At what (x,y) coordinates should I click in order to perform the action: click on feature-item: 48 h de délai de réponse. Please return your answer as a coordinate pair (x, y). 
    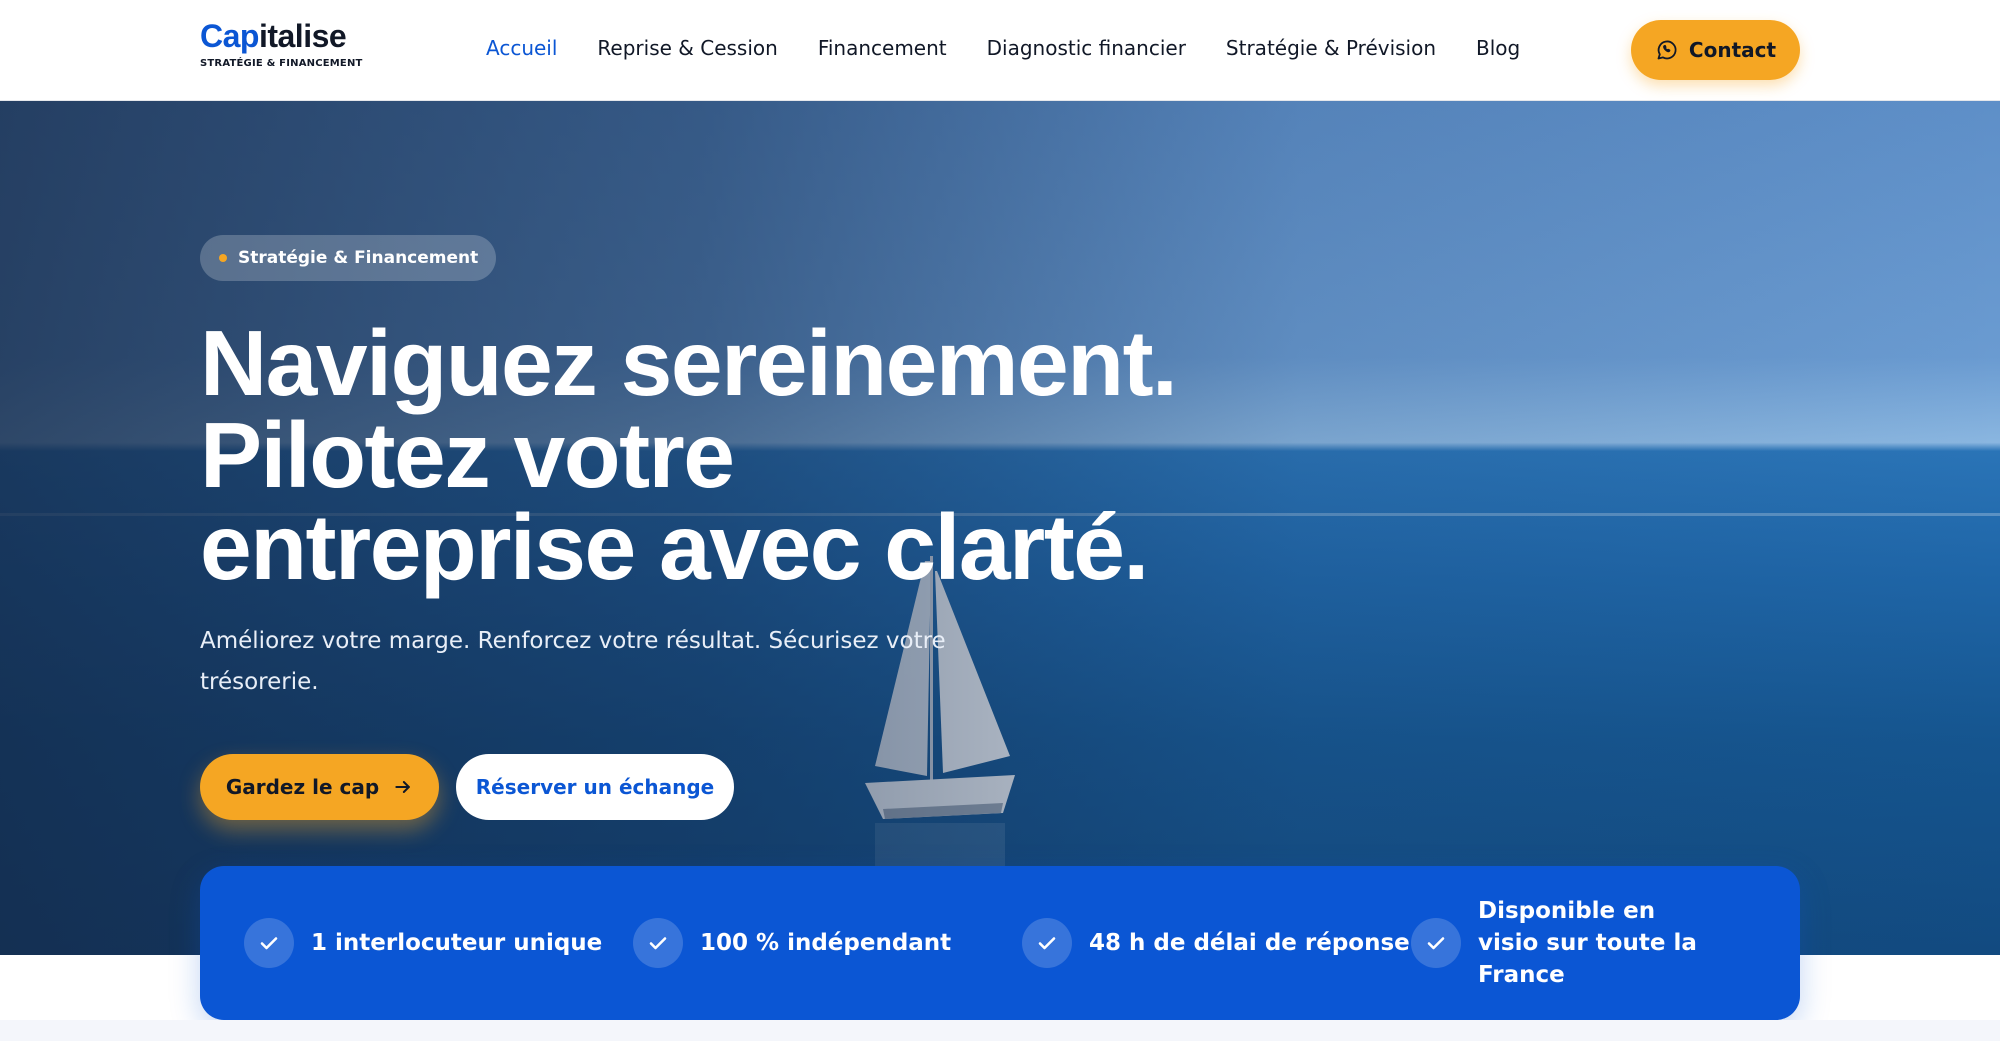
    Looking at the image, I should click on (1216, 943).